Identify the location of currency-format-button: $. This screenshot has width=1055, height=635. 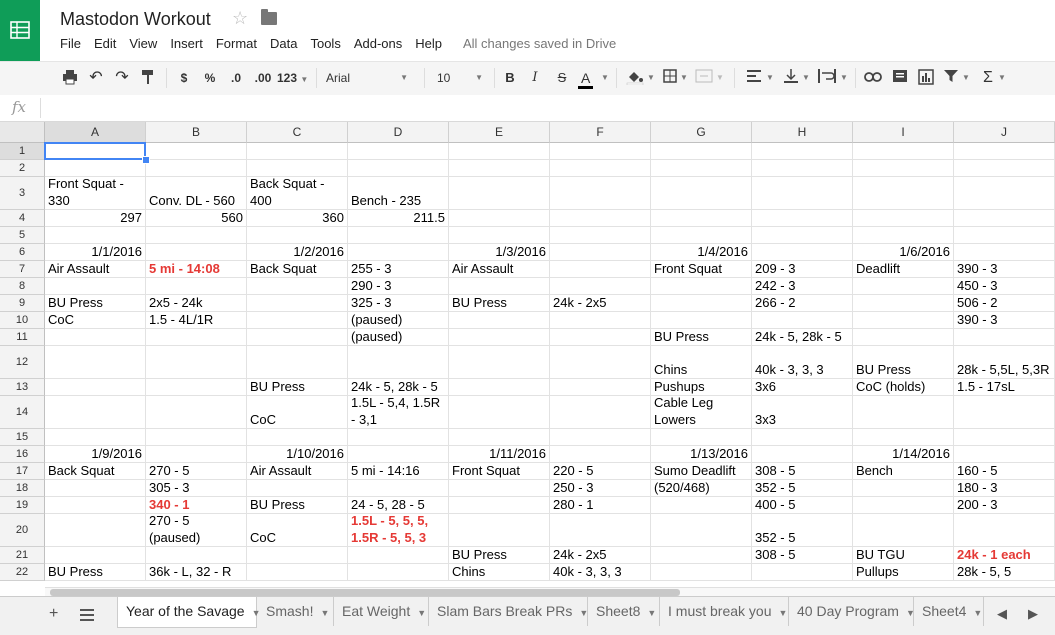
(184, 78).